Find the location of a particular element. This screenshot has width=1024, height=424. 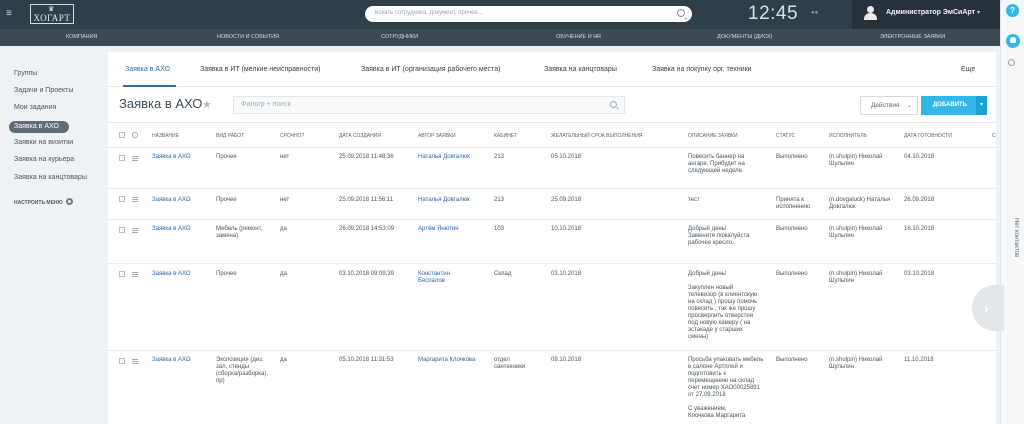

cell-created: 26.09.2018 14:53:09 is located at coordinates (367, 229).